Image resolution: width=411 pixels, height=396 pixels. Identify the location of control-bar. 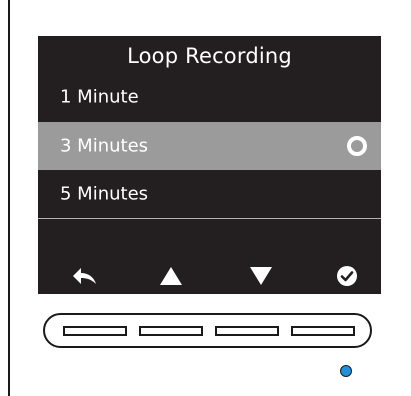
(209, 276).